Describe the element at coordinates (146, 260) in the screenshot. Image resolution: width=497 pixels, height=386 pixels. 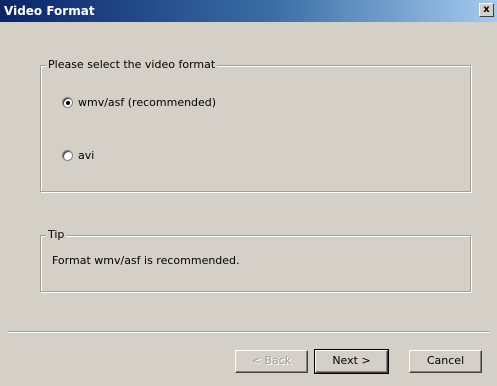
I see `tip-text: Format wmv/asf is recommended.` at that location.